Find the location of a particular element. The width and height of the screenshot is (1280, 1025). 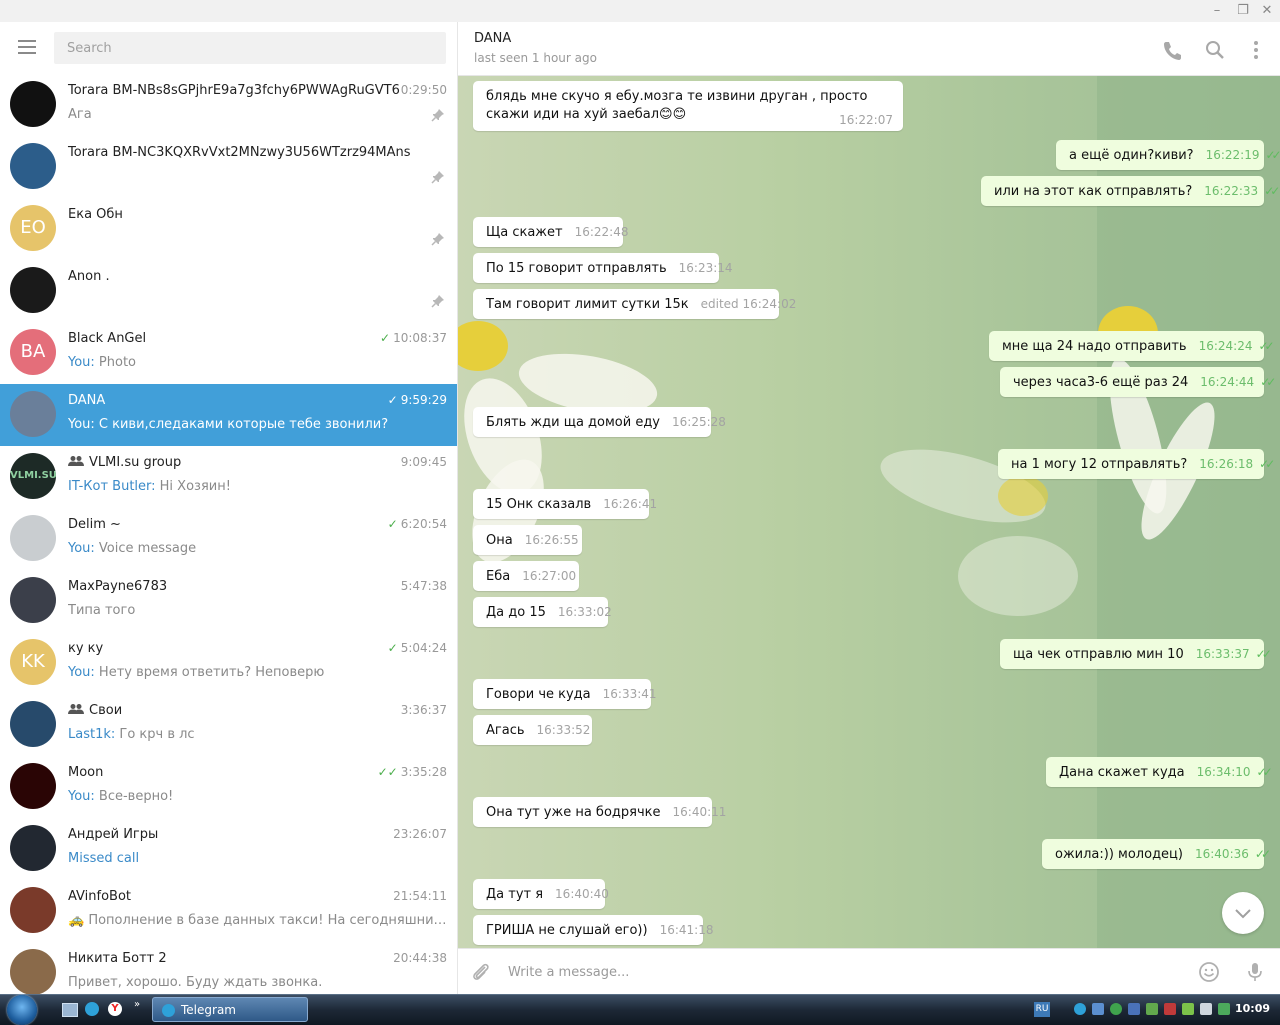

message-time: 16:40:40 is located at coordinates (582, 894).